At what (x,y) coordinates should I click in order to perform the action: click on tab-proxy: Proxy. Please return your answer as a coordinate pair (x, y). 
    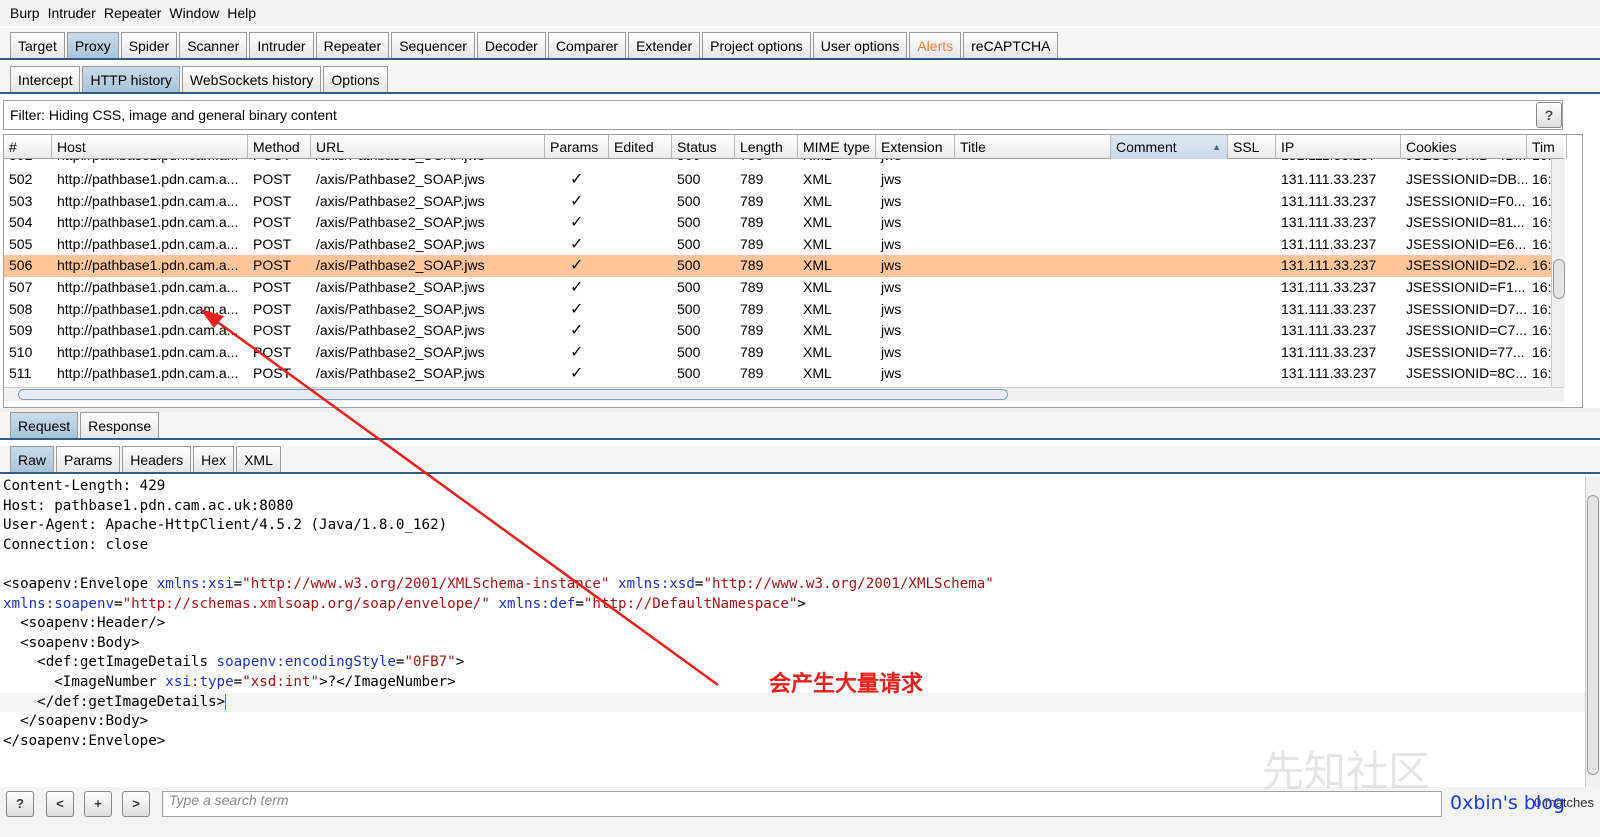
    Looking at the image, I should click on (92, 45).